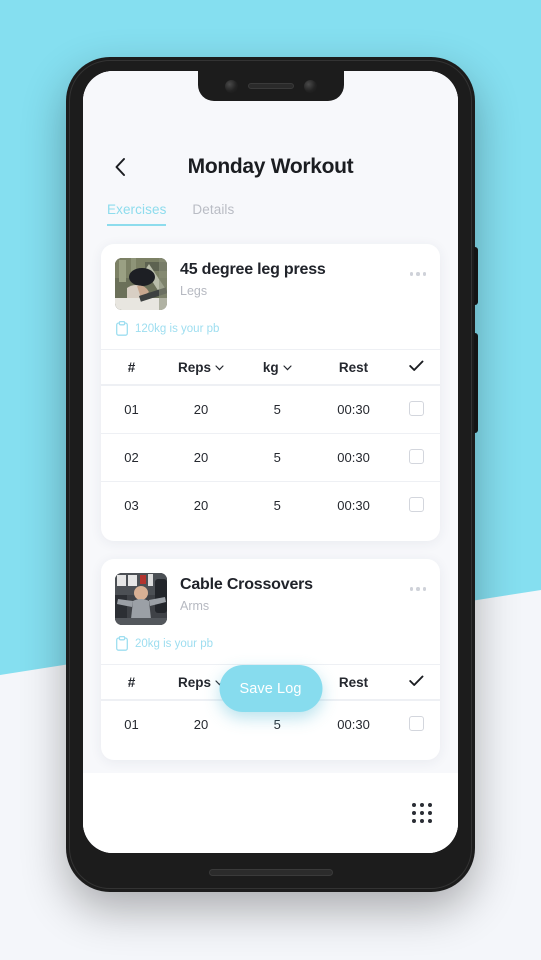  What do you see at coordinates (195, 606) in the screenshot?
I see `exercise-muscle-group: Arms` at bounding box center [195, 606].